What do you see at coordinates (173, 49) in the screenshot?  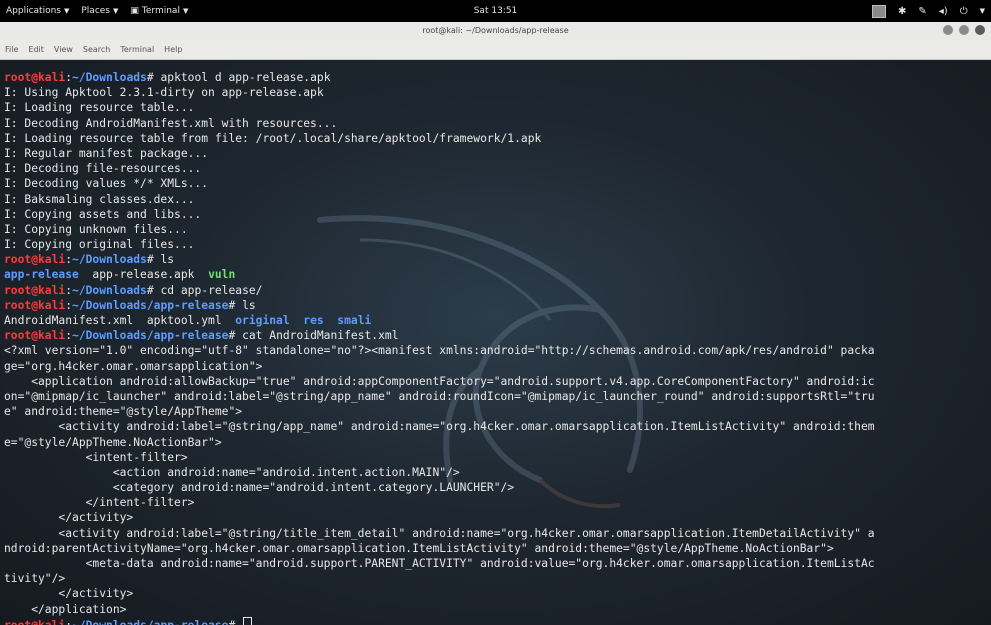 I see `menu-help: Help` at bounding box center [173, 49].